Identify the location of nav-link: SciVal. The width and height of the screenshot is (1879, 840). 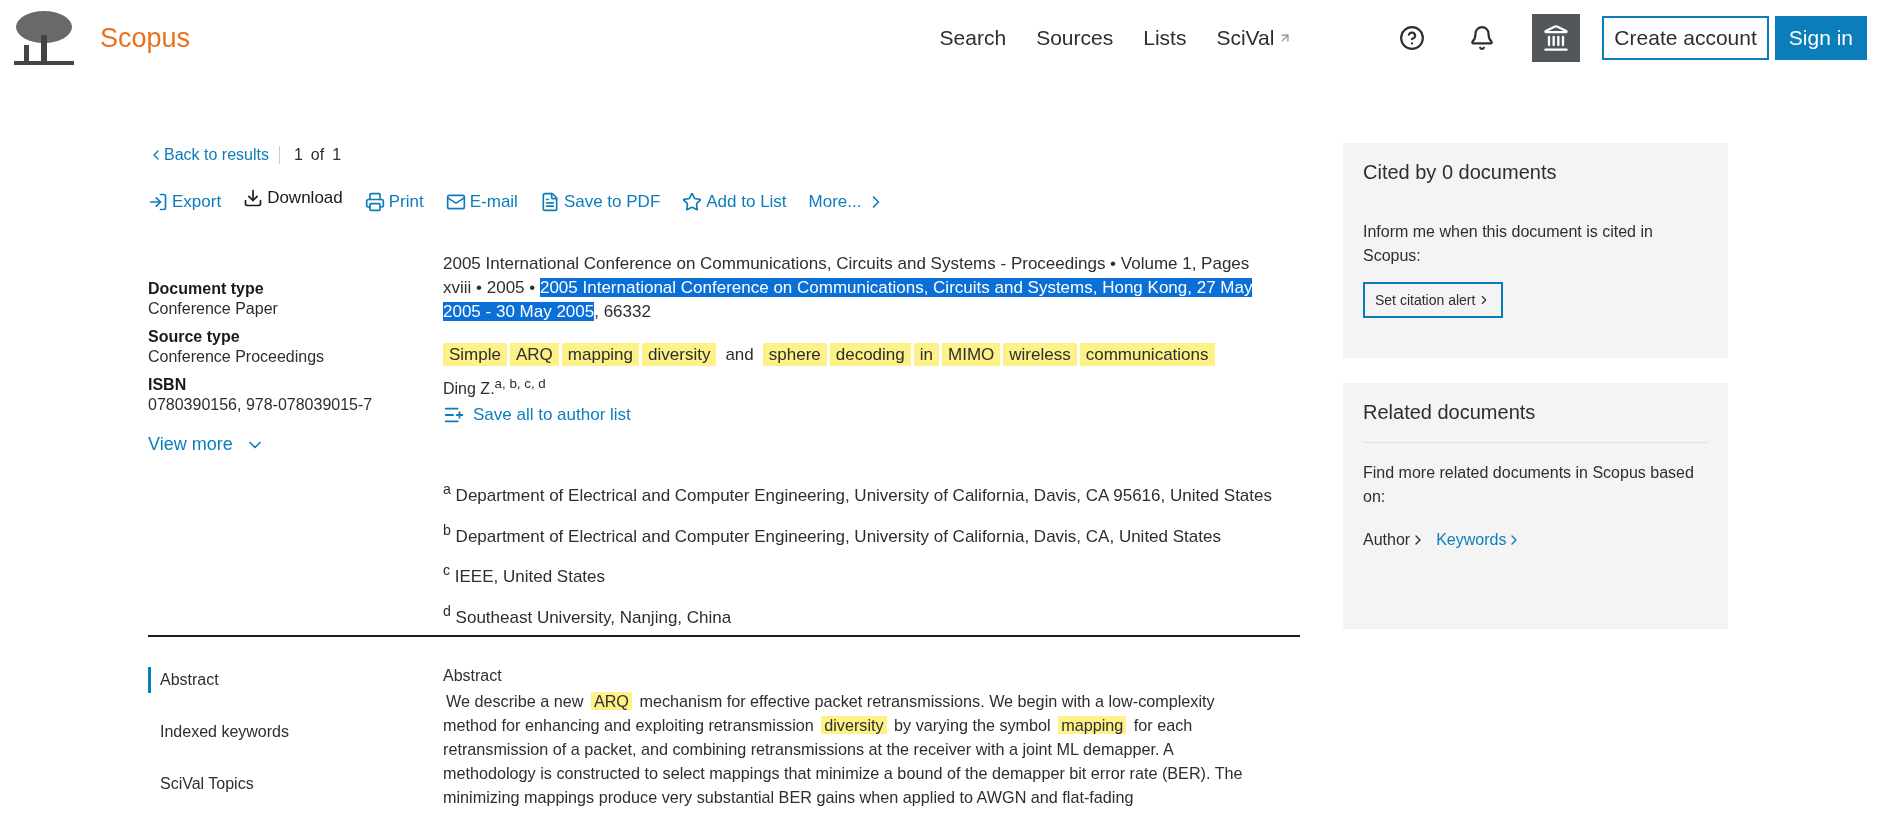
(1254, 38).